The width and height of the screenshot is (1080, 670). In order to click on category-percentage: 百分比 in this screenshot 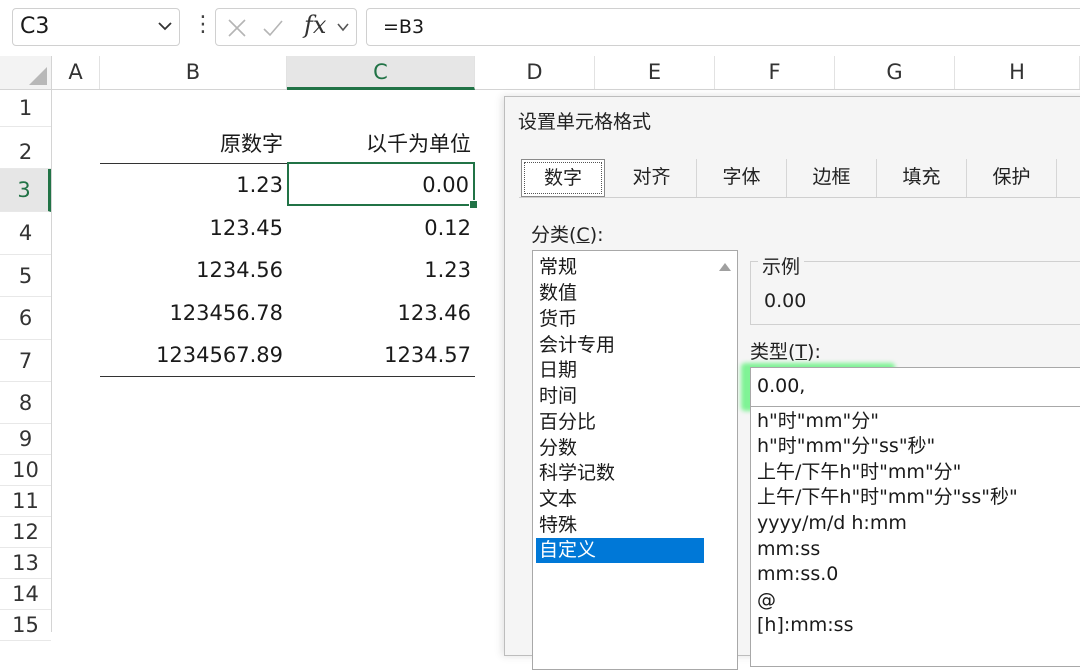, I will do `click(620, 422)`.